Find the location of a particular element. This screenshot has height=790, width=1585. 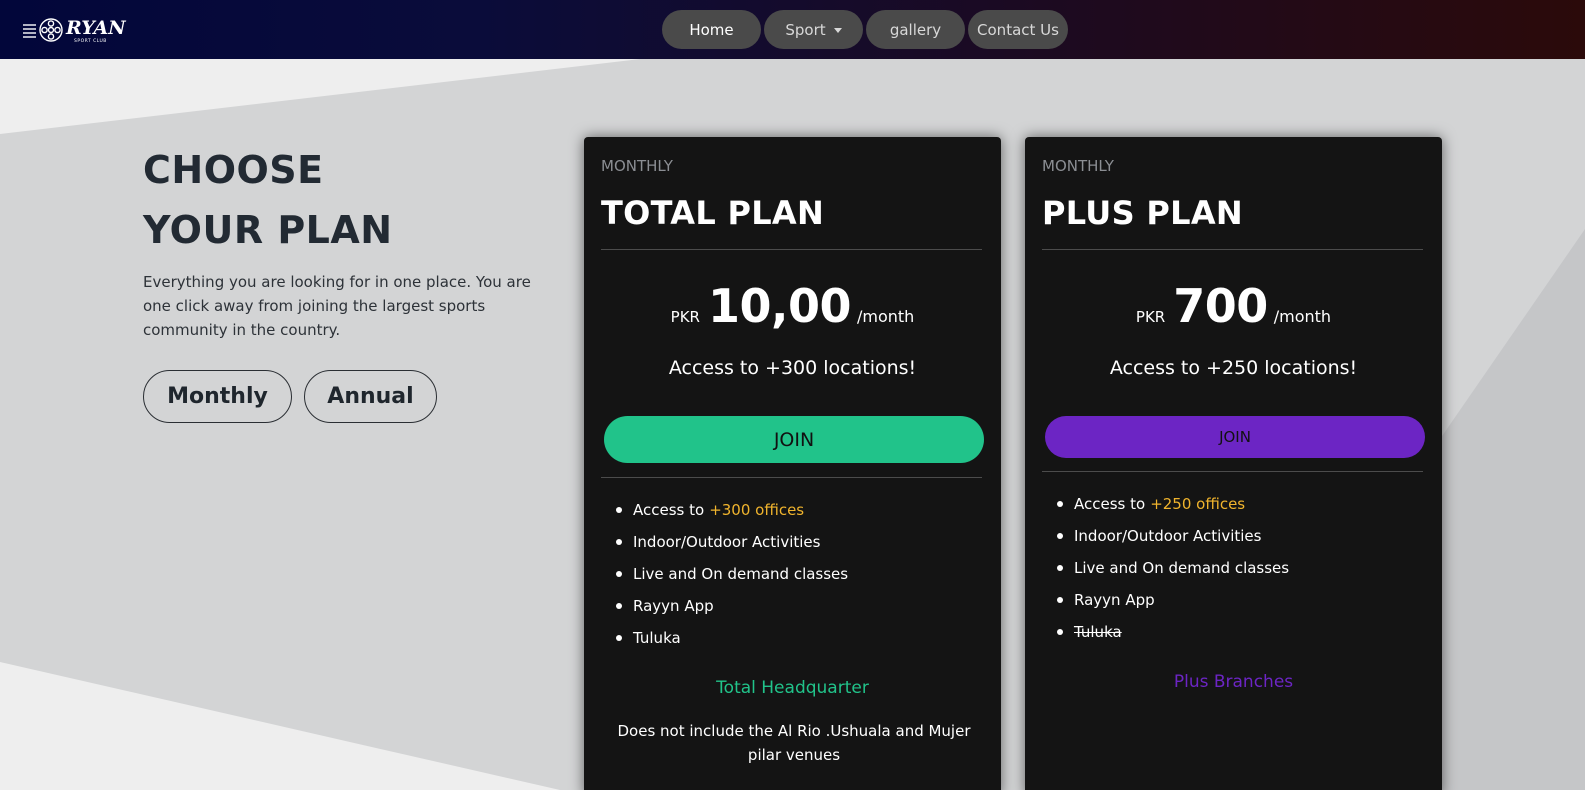

branch-label: Total Headquarter is located at coordinates (792, 688).